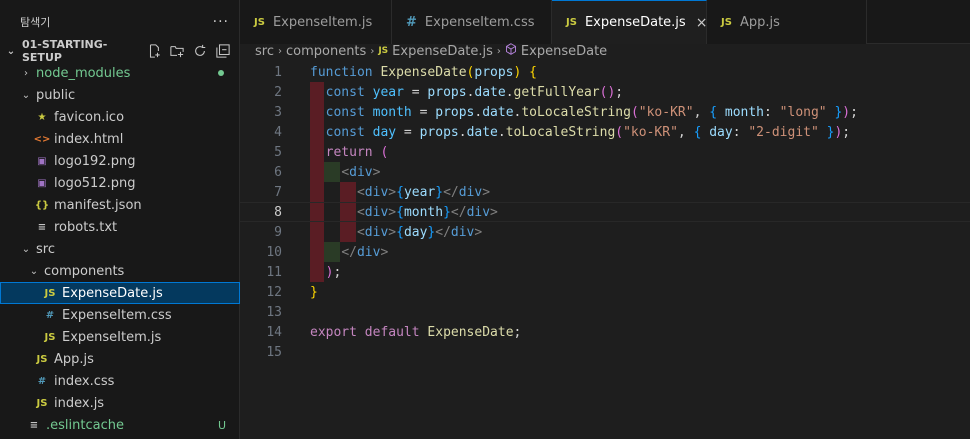 This screenshot has height=439, width=970. Describe the element at coordinates (326, 51) in the screenshot. I see `breadcrumb-components: components` at that location.